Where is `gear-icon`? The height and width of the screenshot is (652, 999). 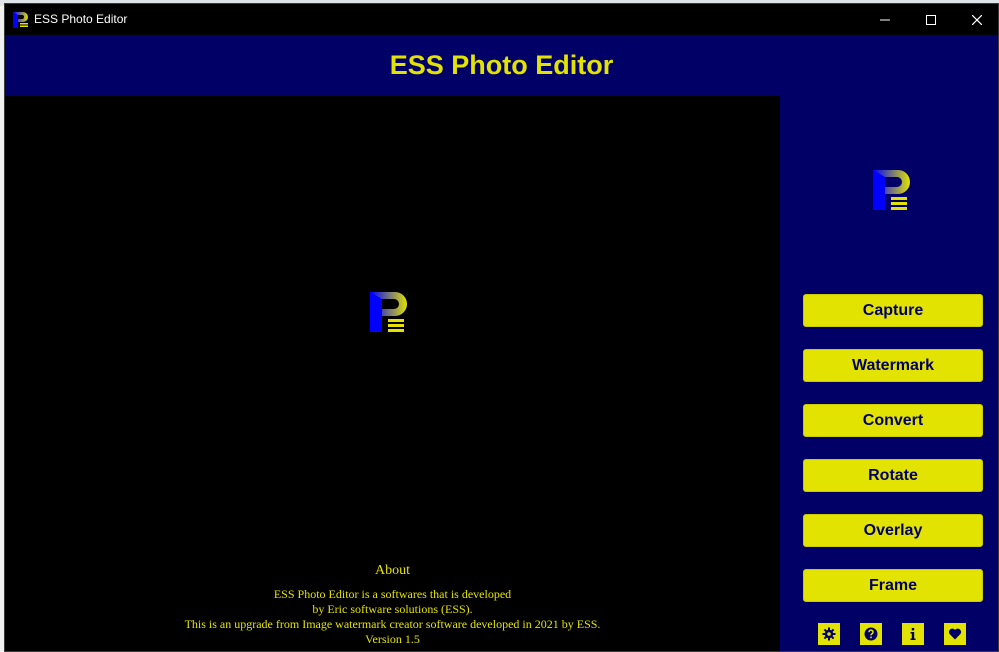 gear-icon is located at coordinates (829, 634).